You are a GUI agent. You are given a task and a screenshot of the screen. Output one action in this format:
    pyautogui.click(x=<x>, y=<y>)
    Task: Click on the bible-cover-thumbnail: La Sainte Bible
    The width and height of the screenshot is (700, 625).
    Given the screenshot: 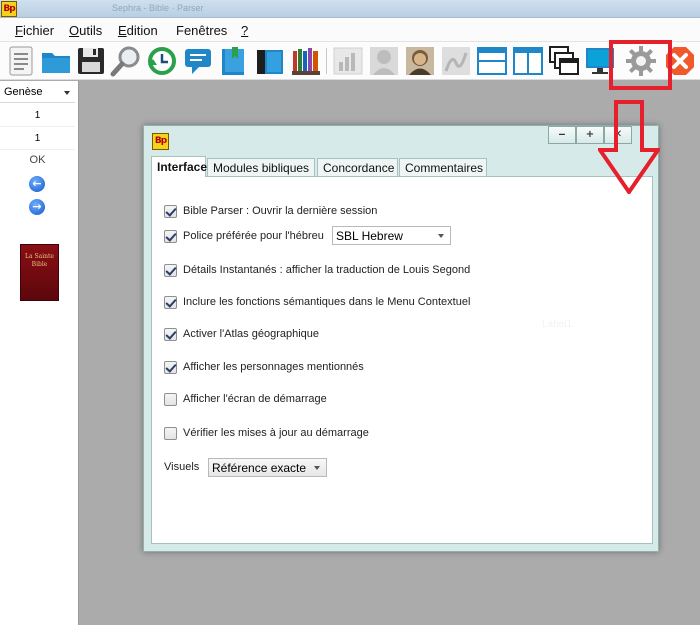 What is the action you would take?
    pyautogui.click(x=39, y=272)
    